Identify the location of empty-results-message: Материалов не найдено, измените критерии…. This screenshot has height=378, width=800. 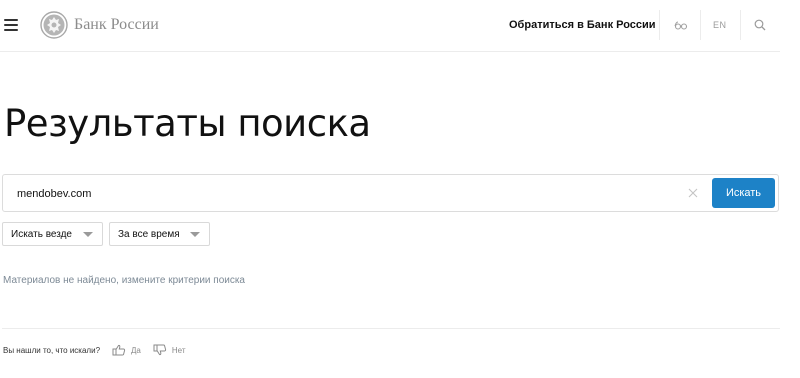
(124, 280).